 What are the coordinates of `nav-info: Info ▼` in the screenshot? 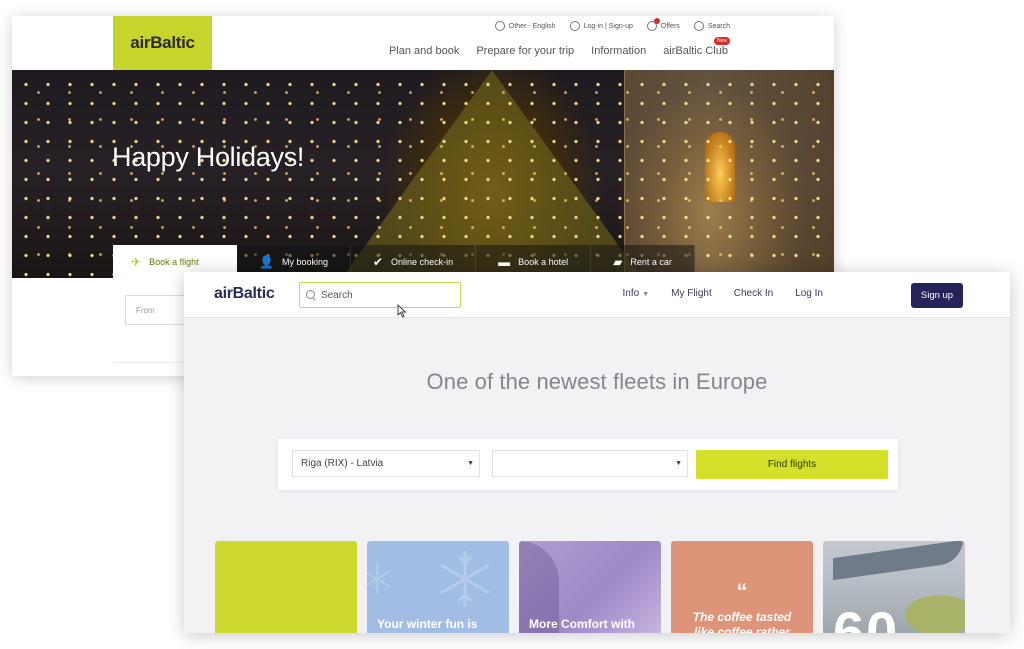 It's located at (636, 293).